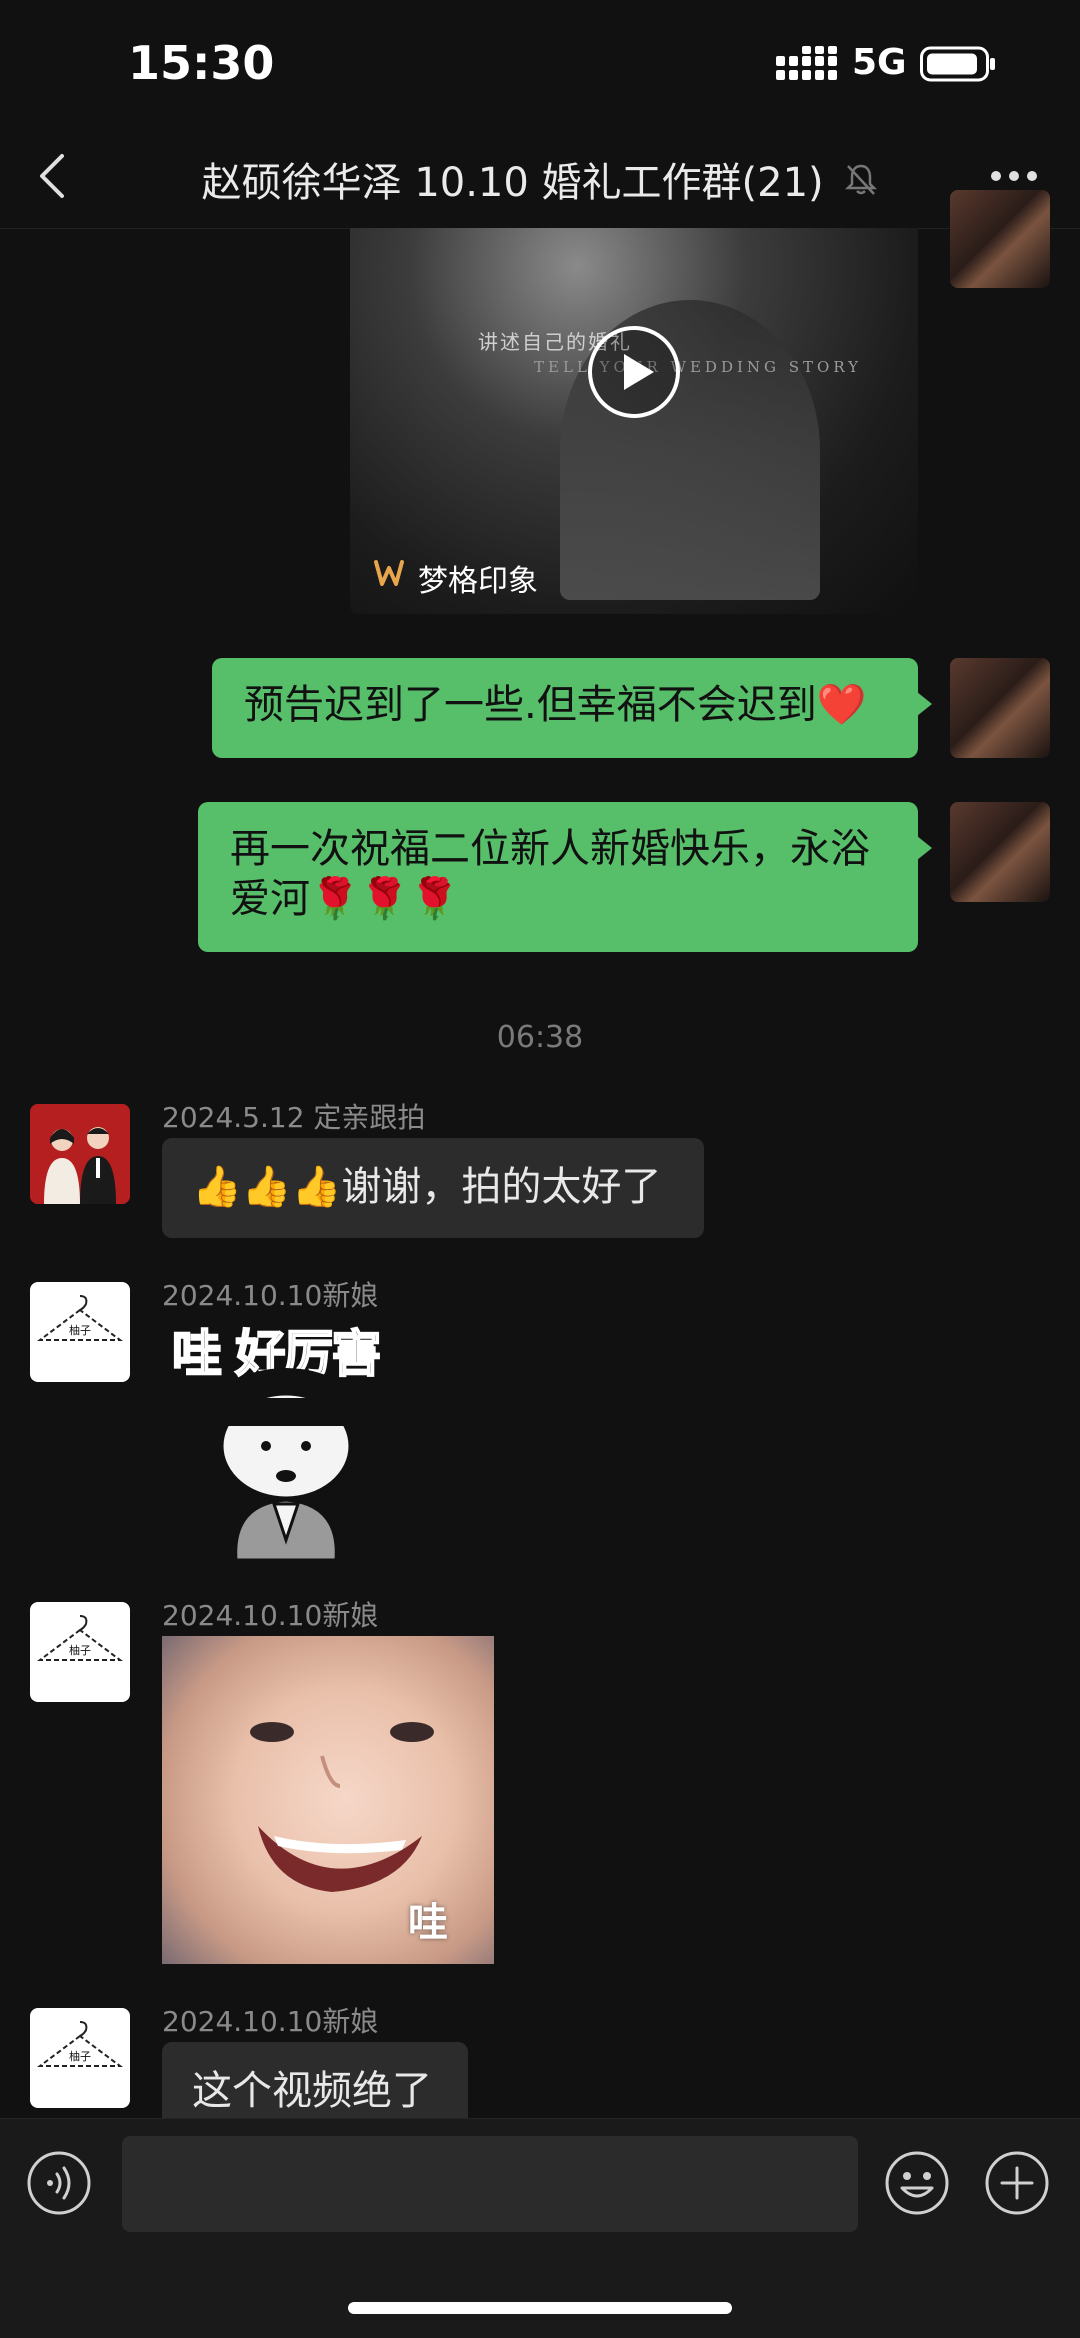  I want to click on brand-logo-icon, so click(389, 573).